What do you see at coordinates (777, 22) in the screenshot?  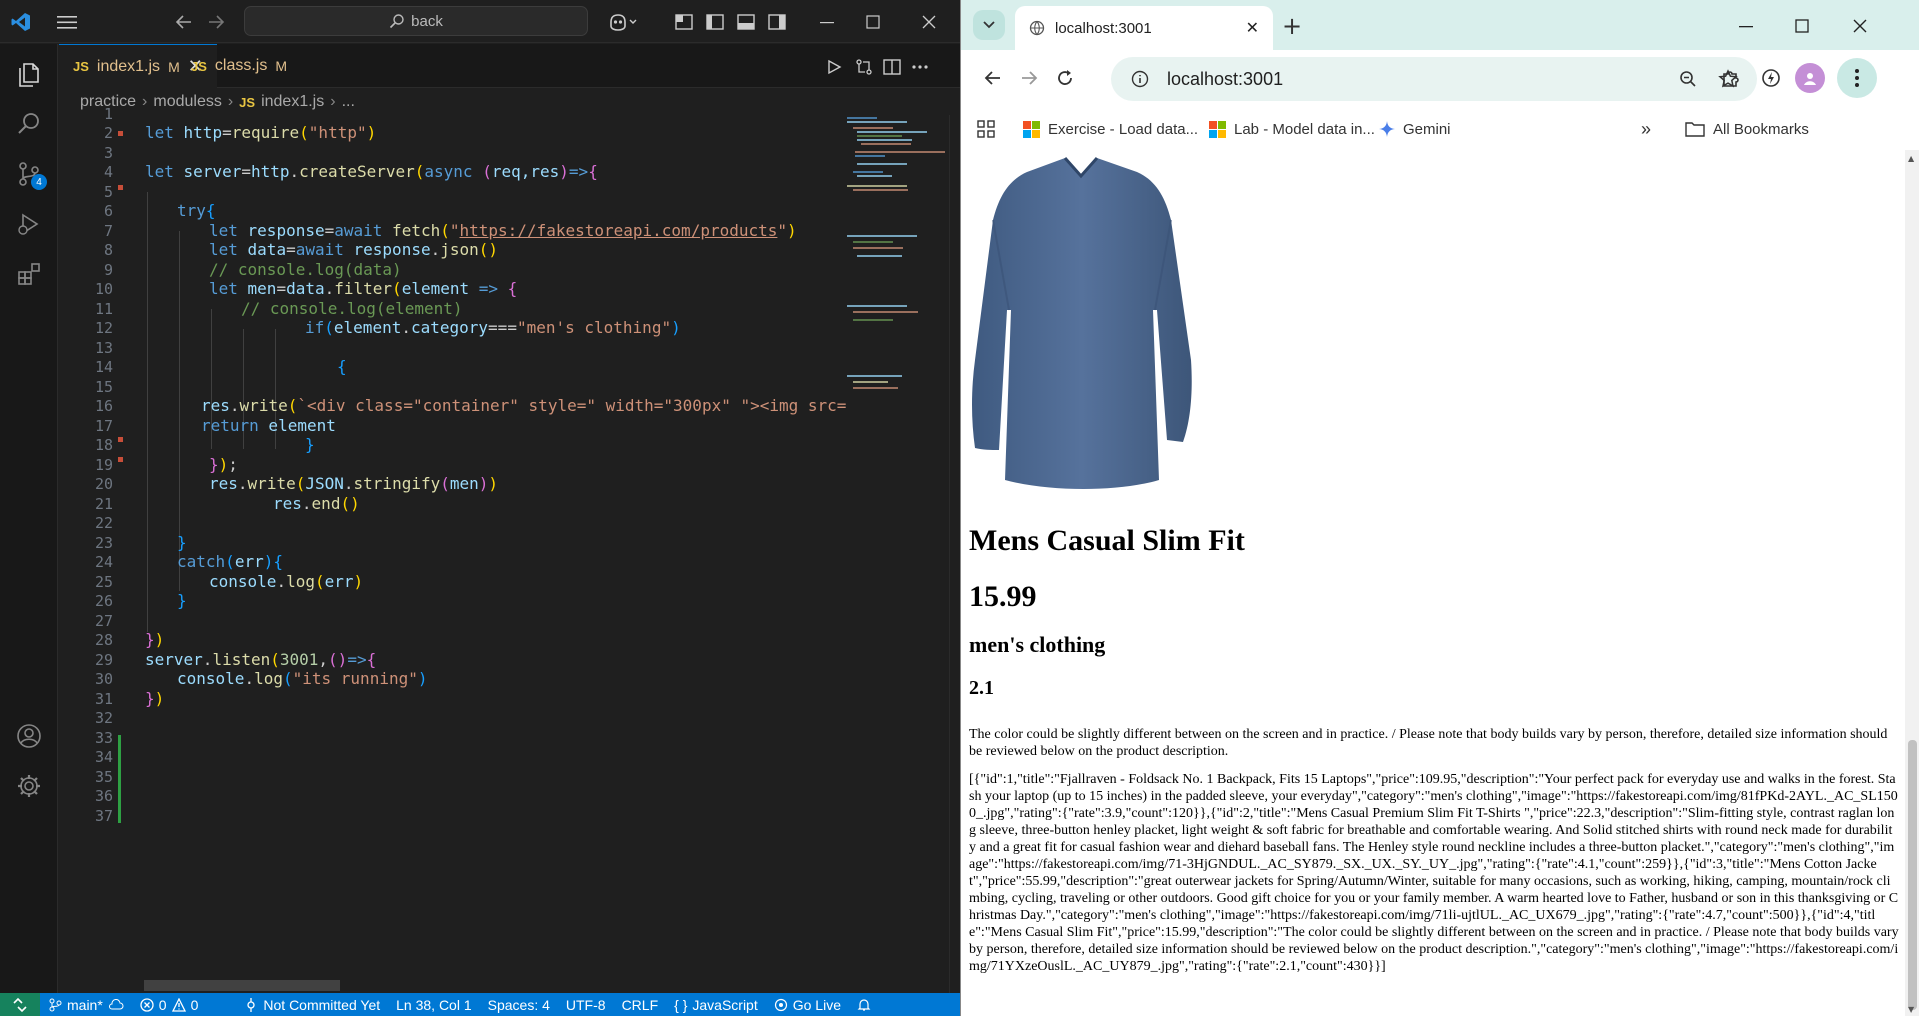 I see `toggle-secondary-sidebar-icon` at bounding box center [777, 22].